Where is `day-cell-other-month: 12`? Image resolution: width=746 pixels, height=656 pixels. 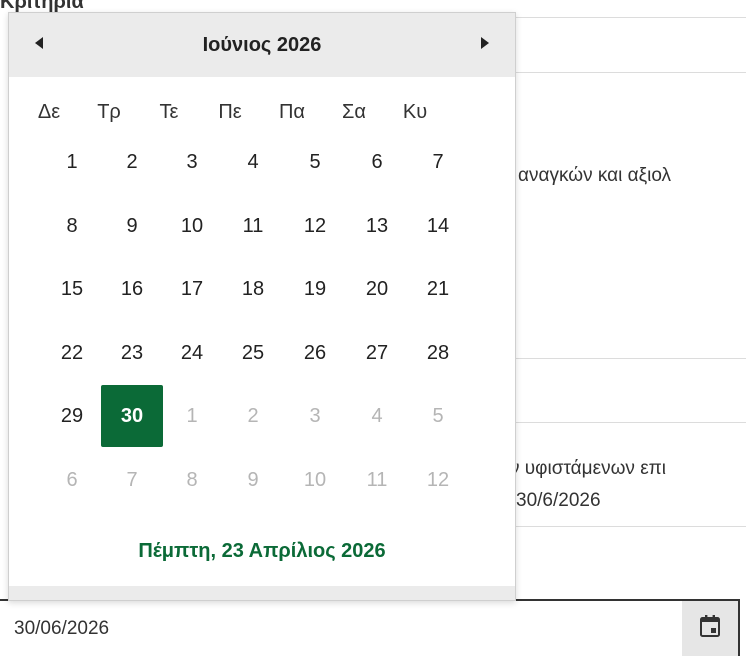 day-cell-other-month: 12 is located at coordinates (438, 480).